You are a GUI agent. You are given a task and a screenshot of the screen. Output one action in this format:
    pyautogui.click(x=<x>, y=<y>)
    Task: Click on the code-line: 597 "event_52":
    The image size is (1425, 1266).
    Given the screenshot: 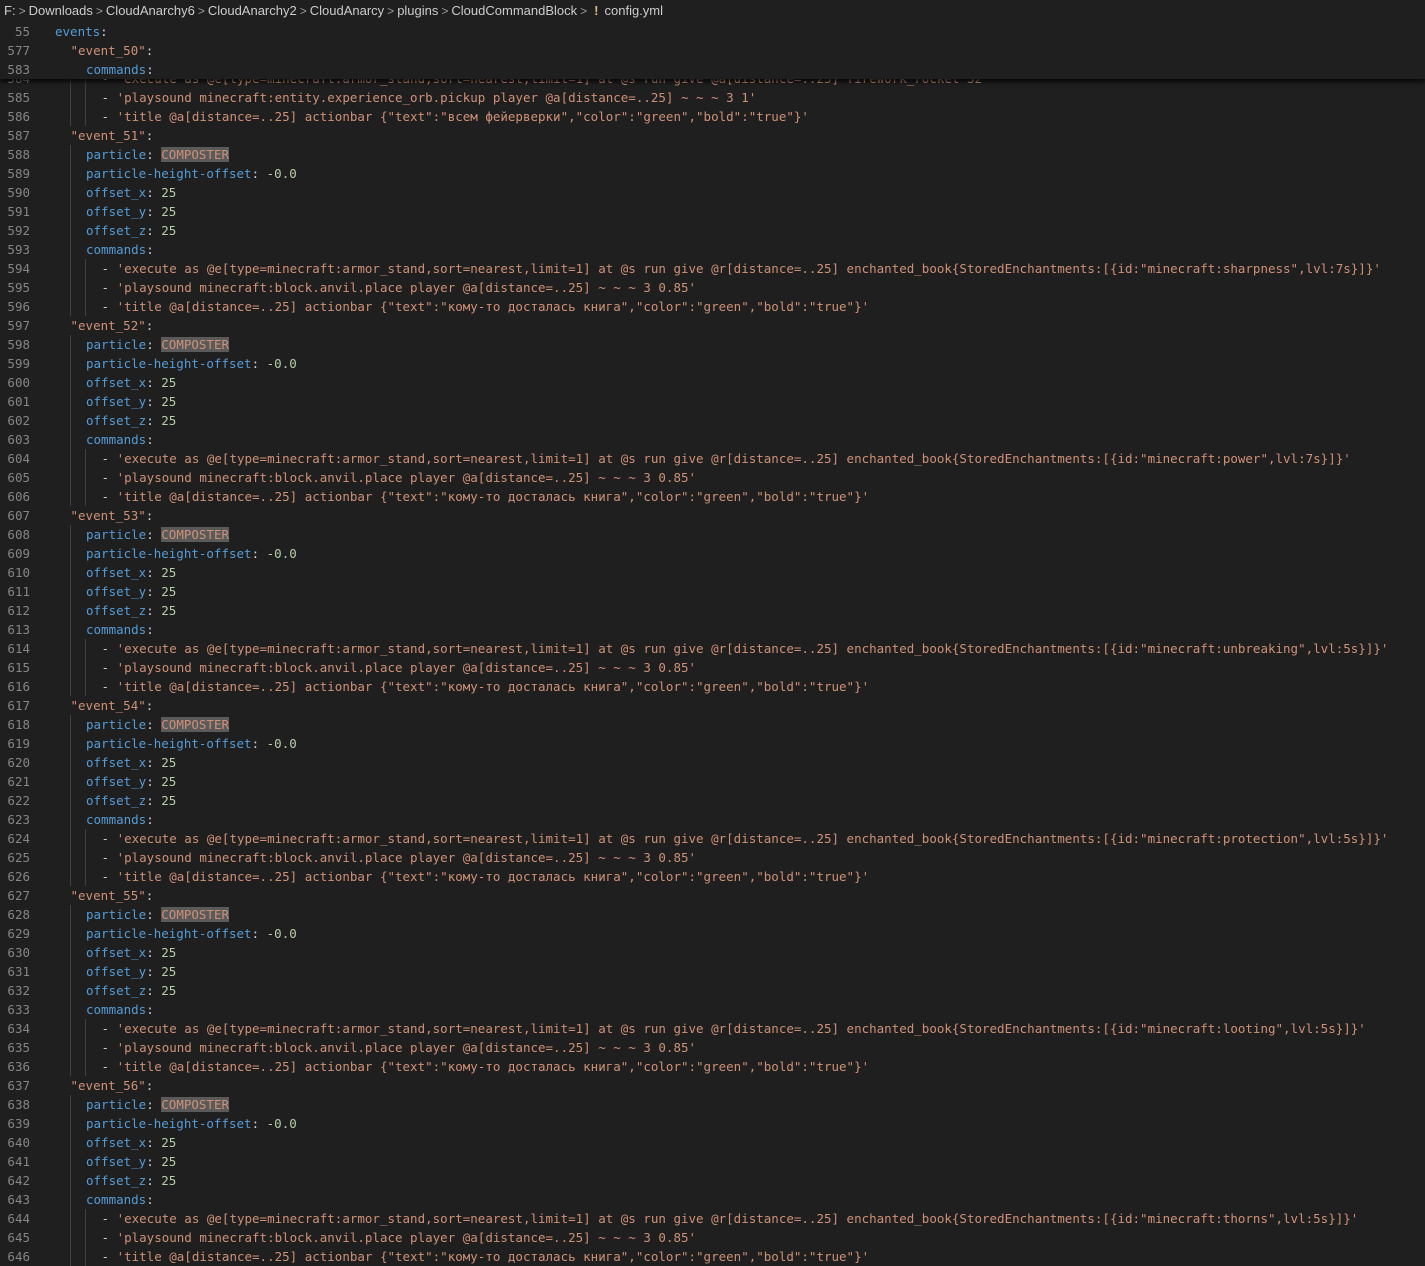 What is the action you would take?
    pyautogui.click(x=712, y=325)
    